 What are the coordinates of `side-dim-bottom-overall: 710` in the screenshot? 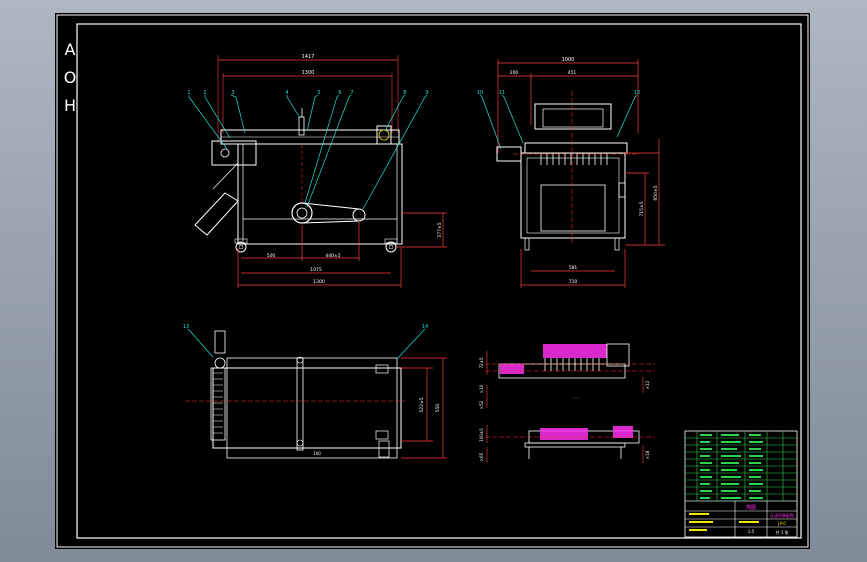 It's located at (573, 282).